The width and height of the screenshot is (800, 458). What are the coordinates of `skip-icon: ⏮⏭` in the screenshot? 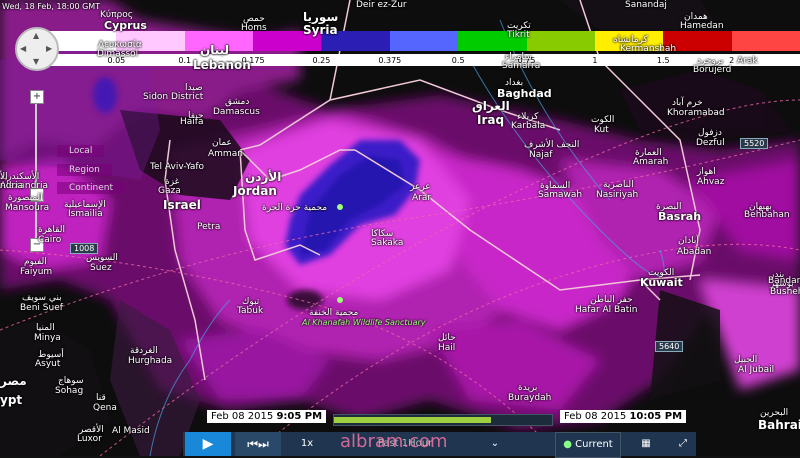 It's located at (258, 444).